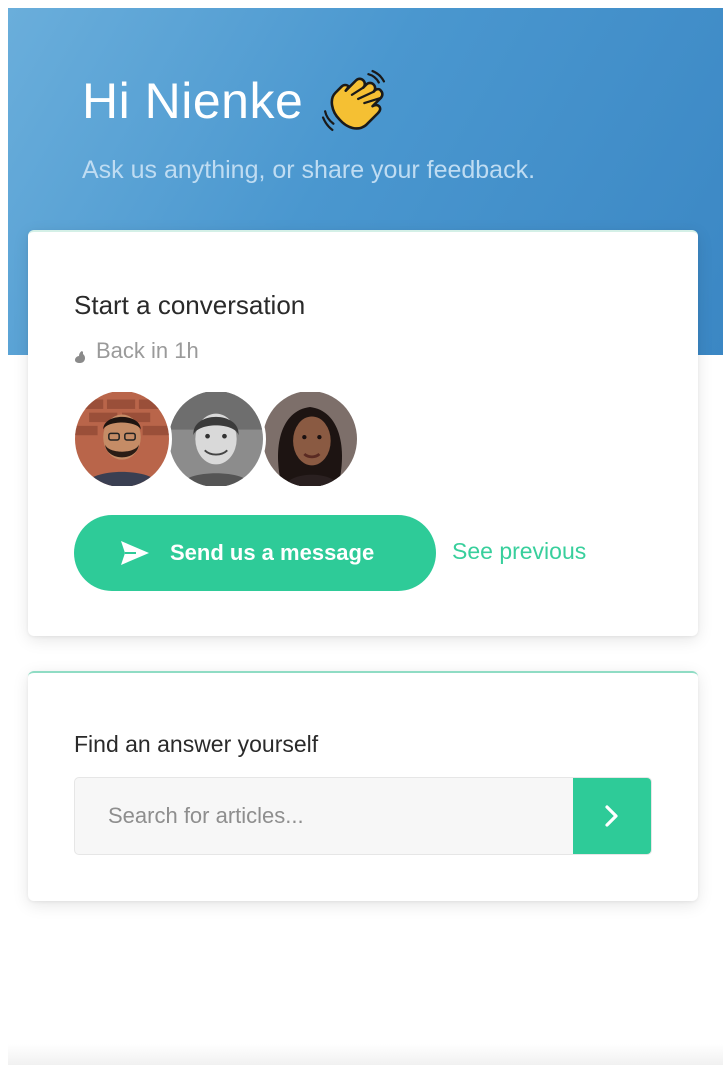  I want to click on team-avatars, so click(222, 440).